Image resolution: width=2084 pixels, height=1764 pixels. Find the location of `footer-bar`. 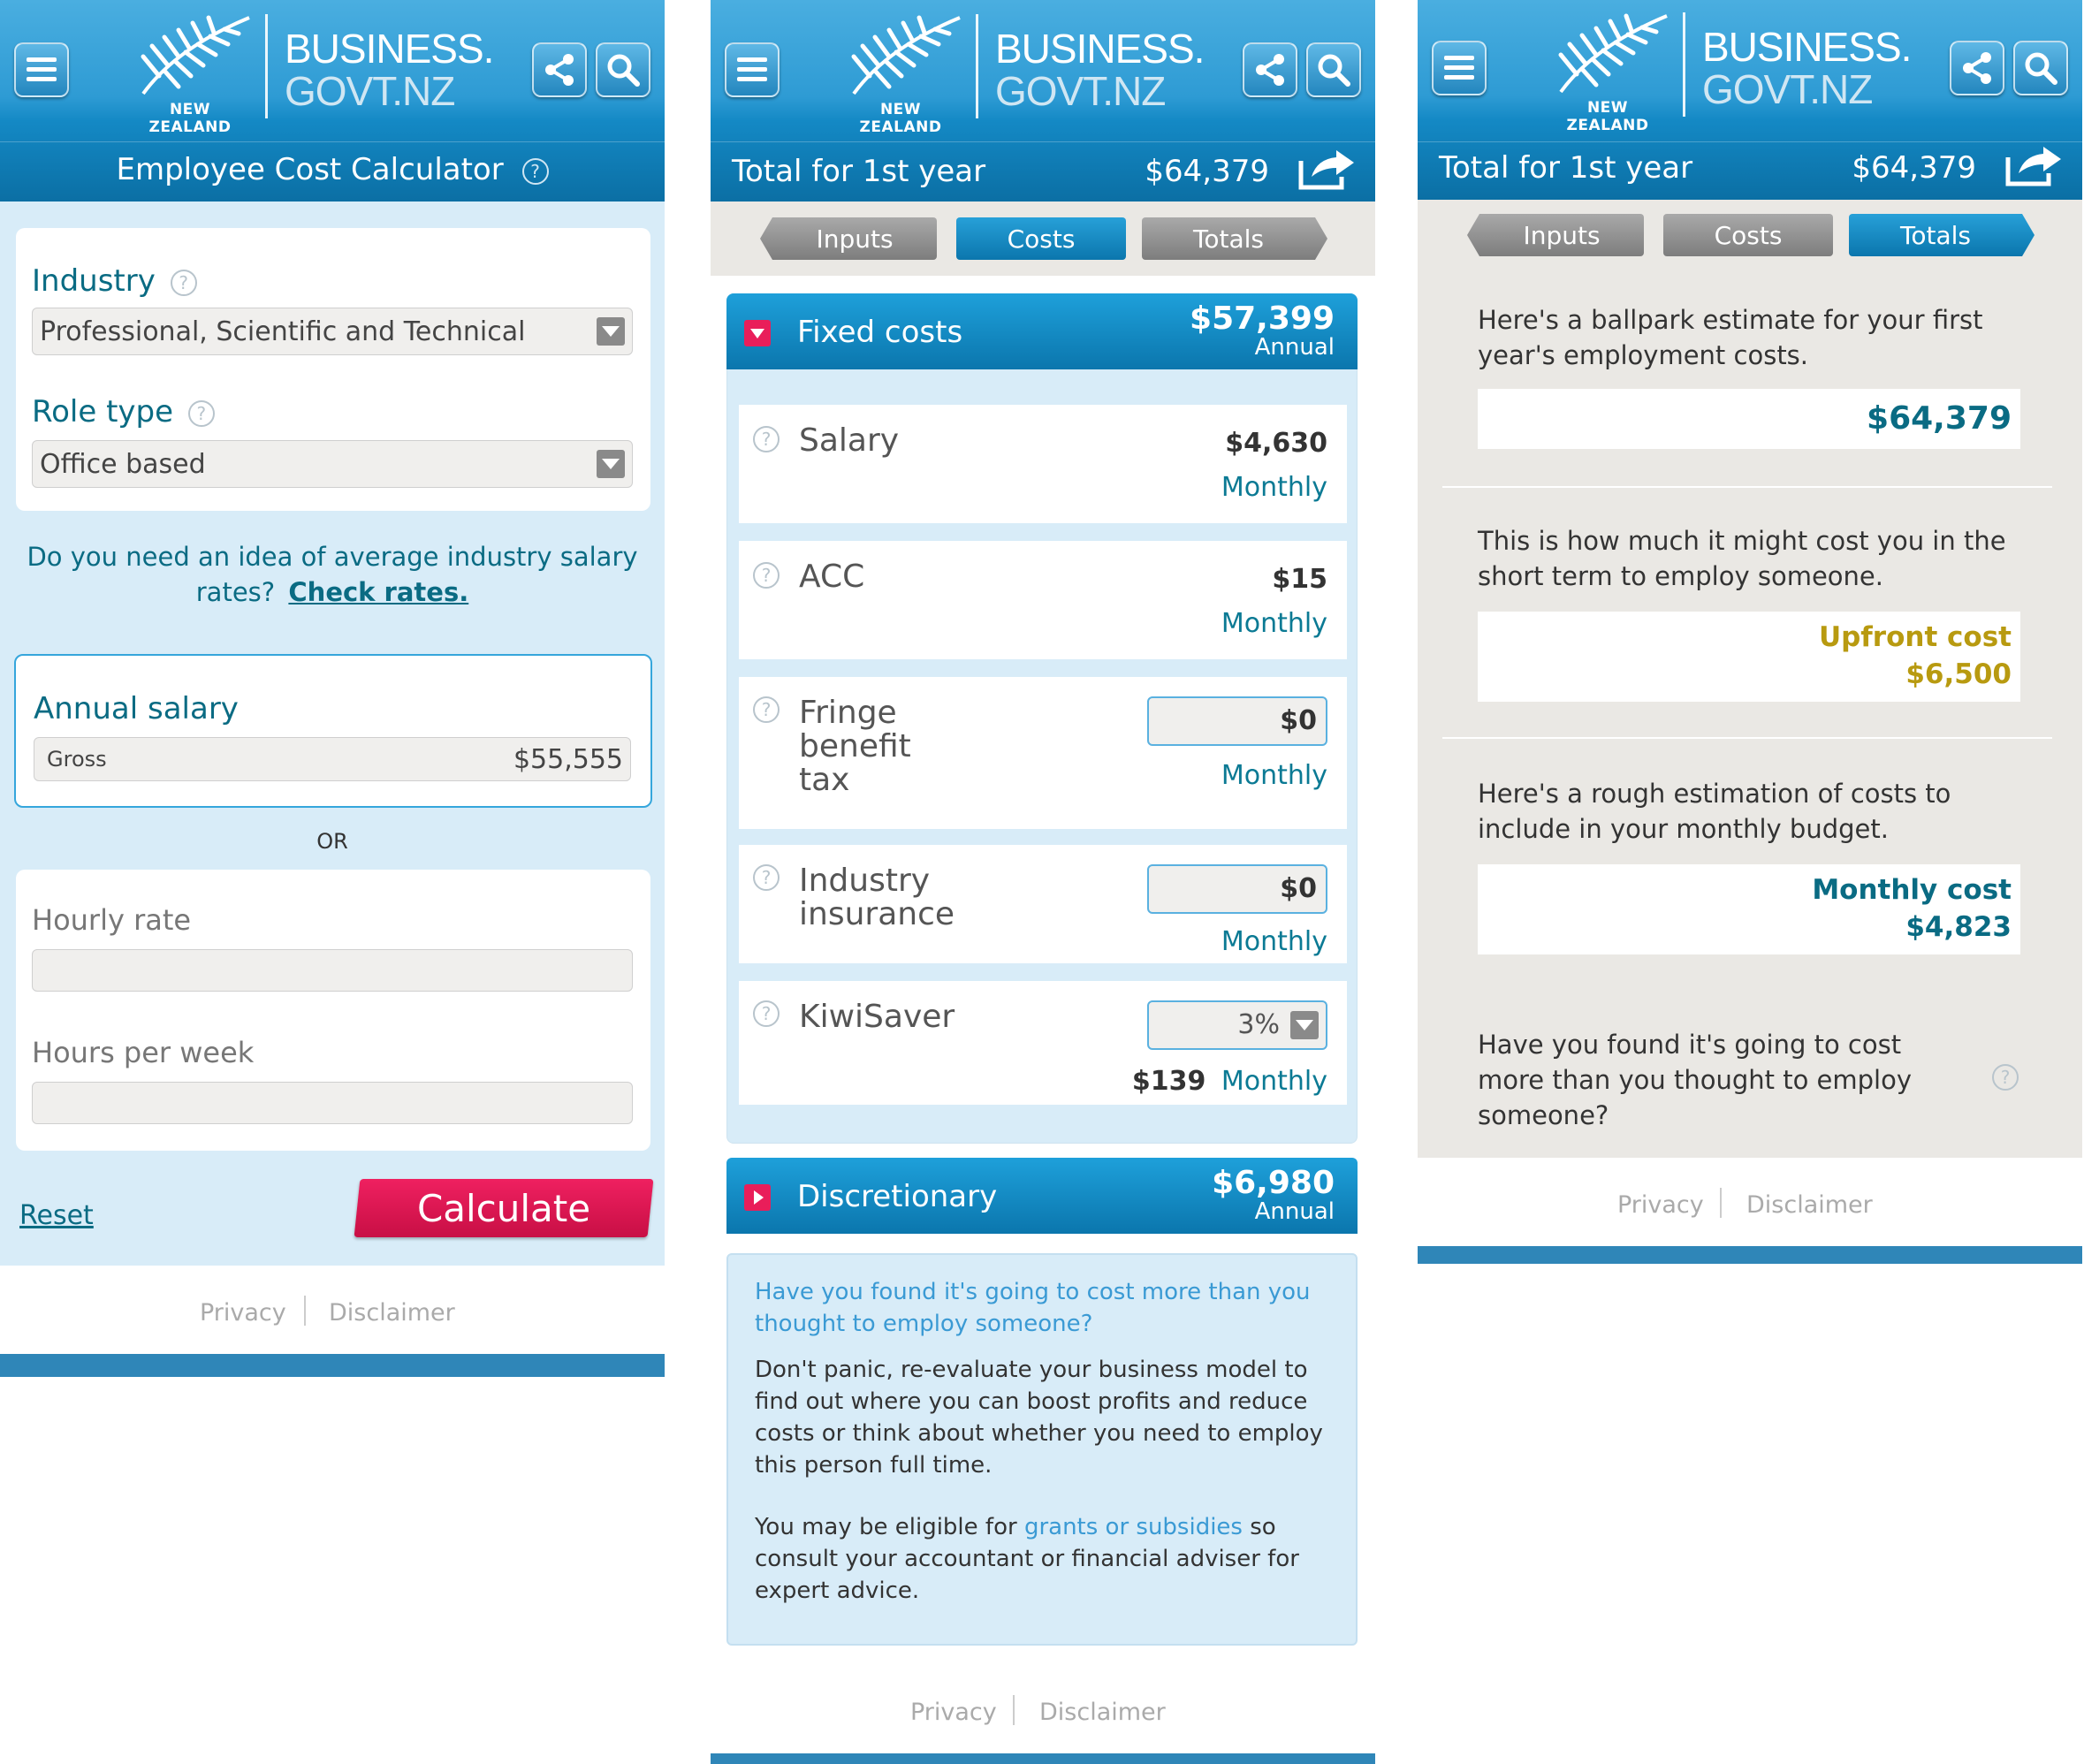

footer-bar is located at coordinates (1750, 1255).